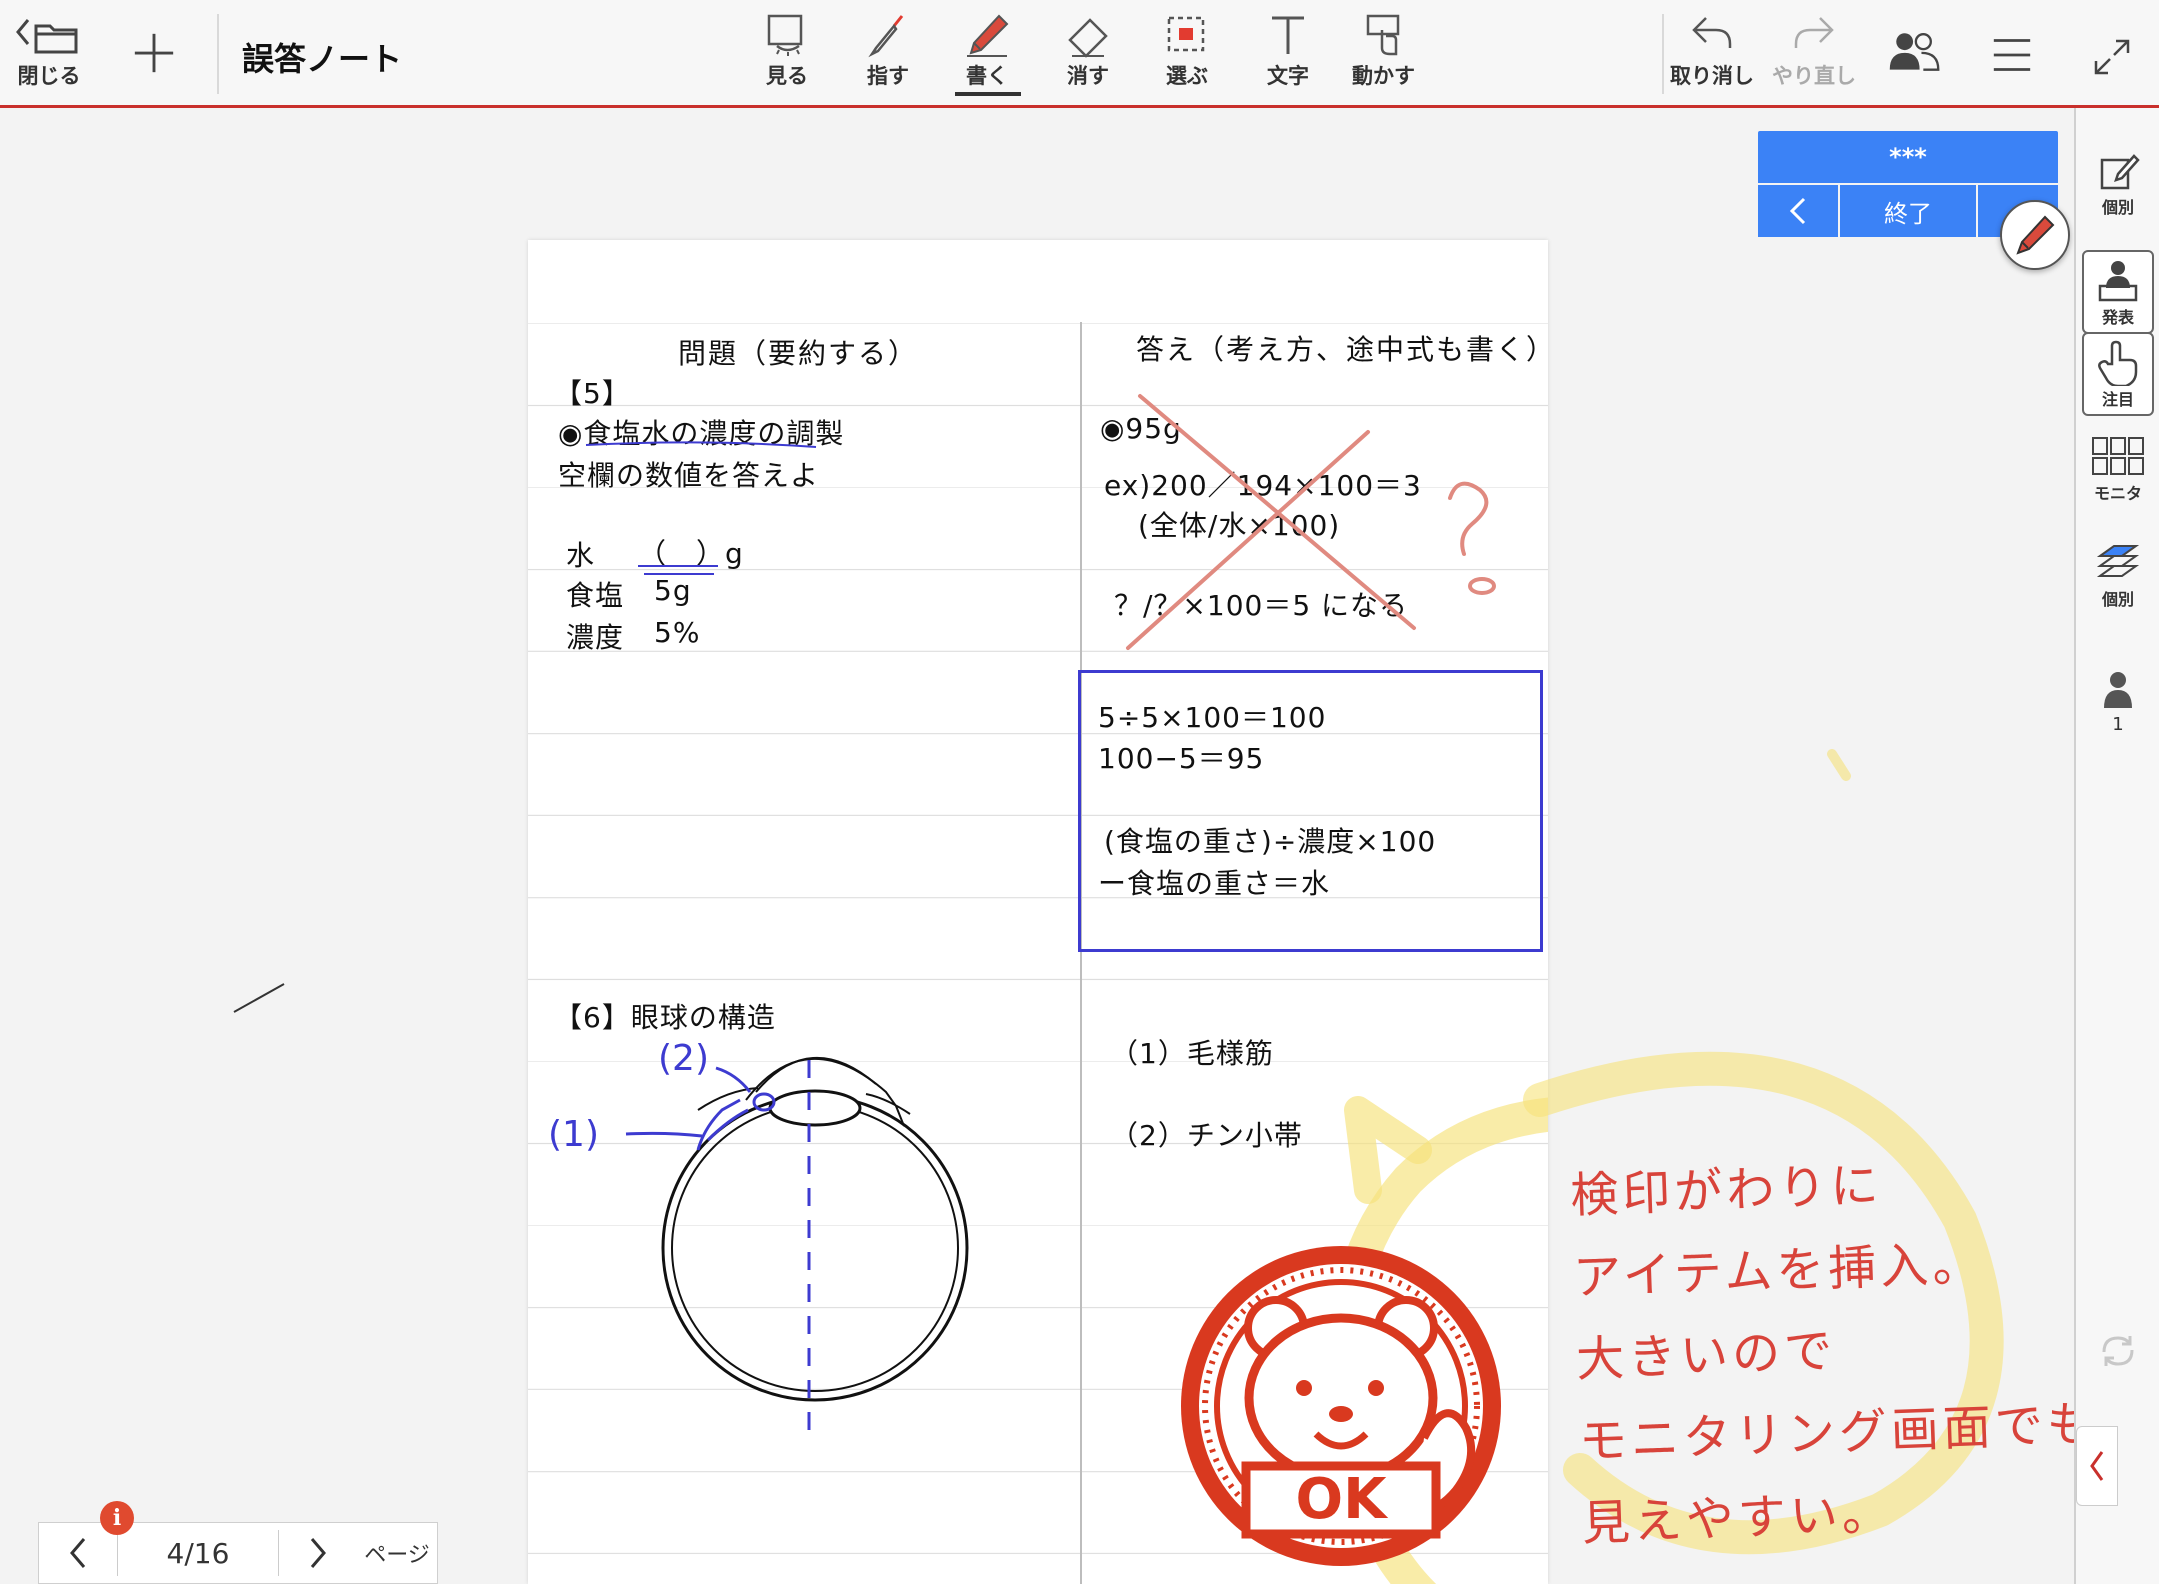 Image resolution: width=2159 pixels, height=1584 pixels. Describe the element at coordinates (988, 35) in the screenshot. I see `pen-icon` at that location.